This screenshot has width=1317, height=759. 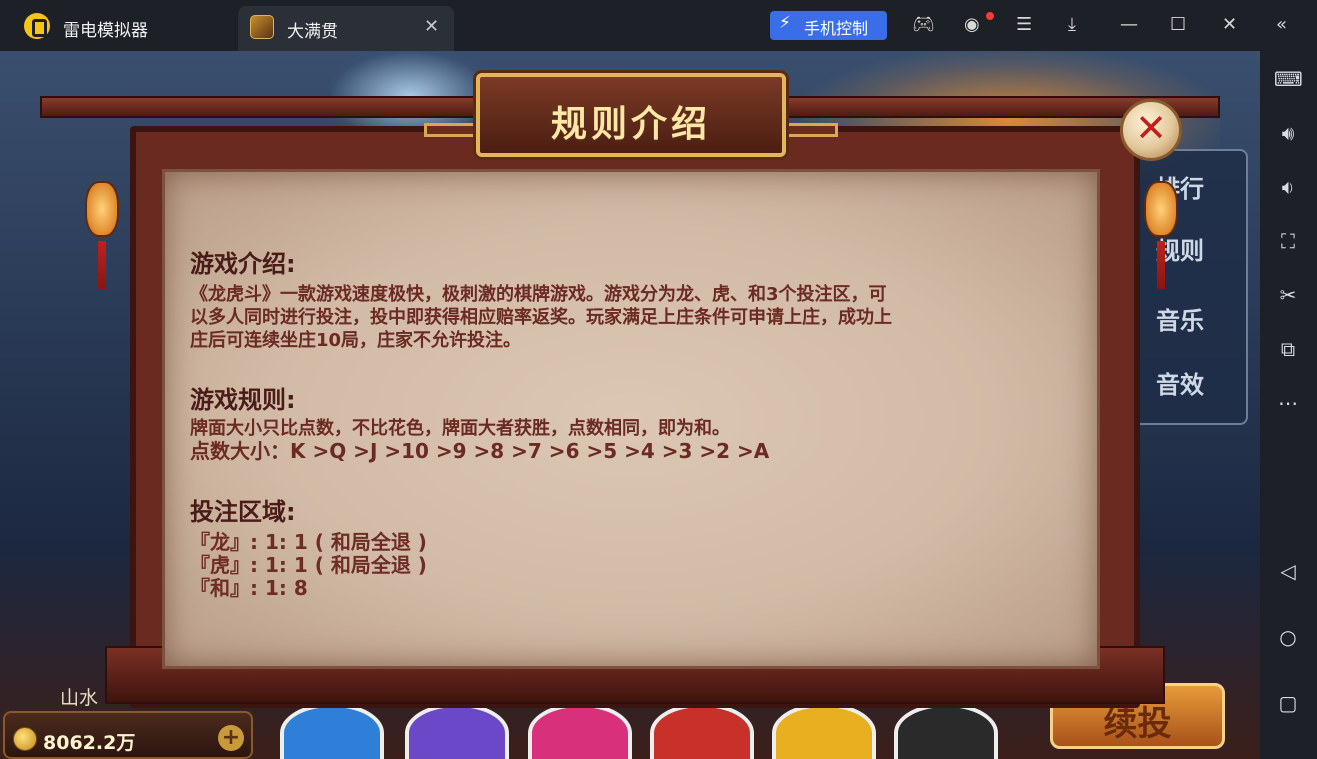 What do you see at coordinates (231, 738) in the screenshot?
I see `add-coins-button: +` at bounding box center [231, 738].